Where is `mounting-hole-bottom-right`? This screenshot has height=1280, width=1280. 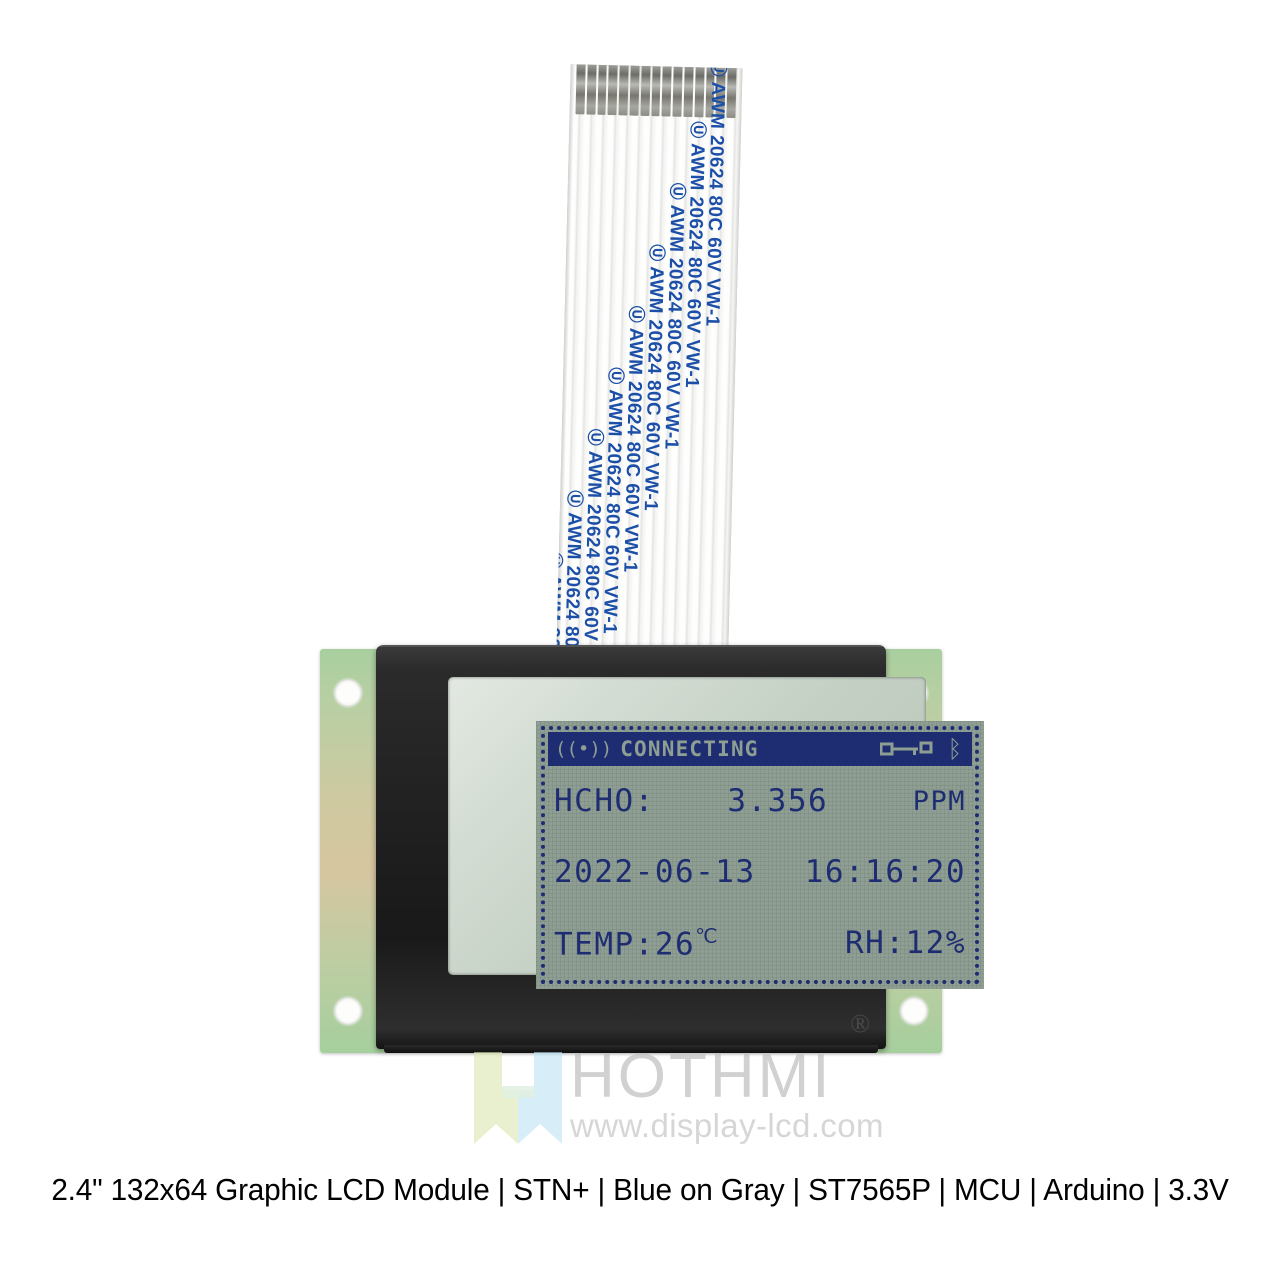
mounting-hole-bottom-right is located at coordinates (914, 1011).